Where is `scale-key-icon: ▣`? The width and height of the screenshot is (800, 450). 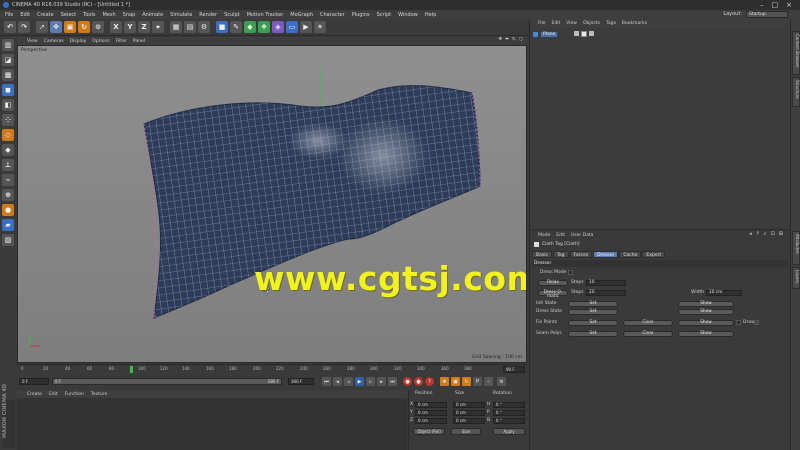 scale-key-icon: ▣ is located at coordinates (455, 381).